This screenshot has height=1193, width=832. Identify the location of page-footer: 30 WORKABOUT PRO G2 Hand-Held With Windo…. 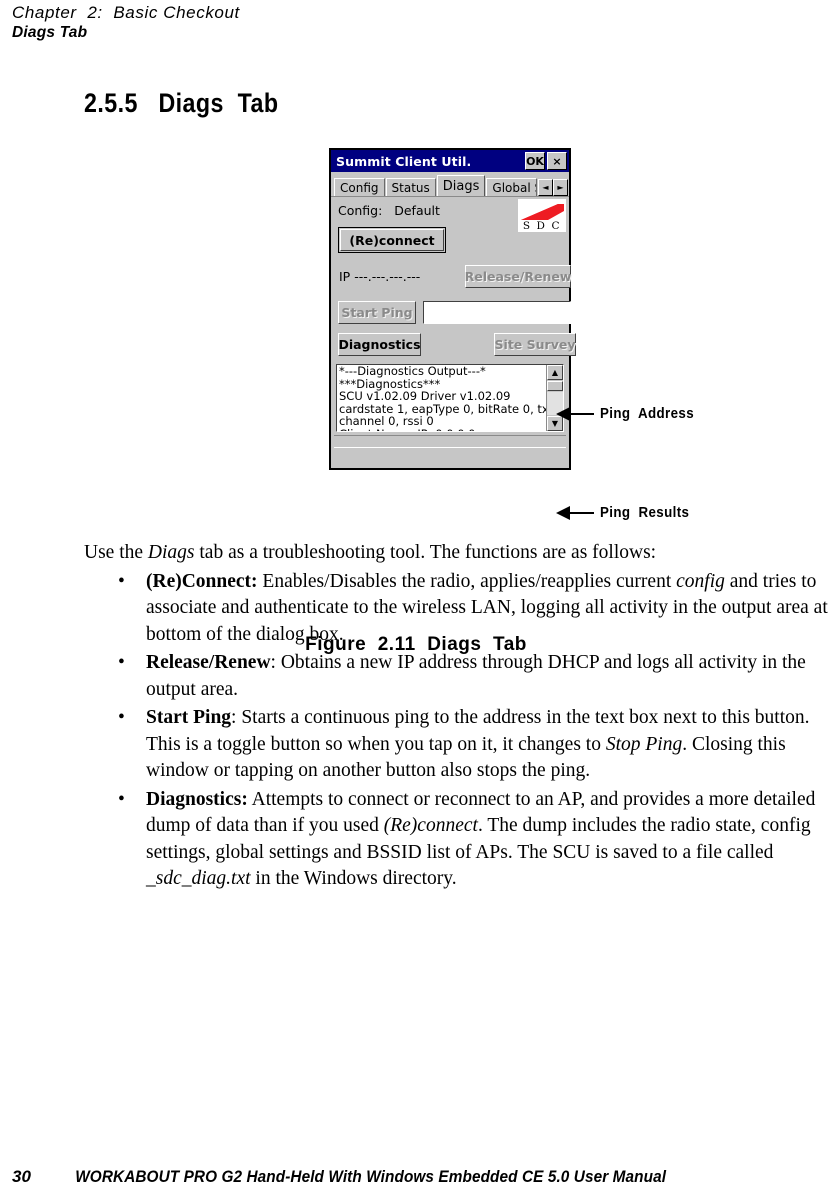
(350, 1177).